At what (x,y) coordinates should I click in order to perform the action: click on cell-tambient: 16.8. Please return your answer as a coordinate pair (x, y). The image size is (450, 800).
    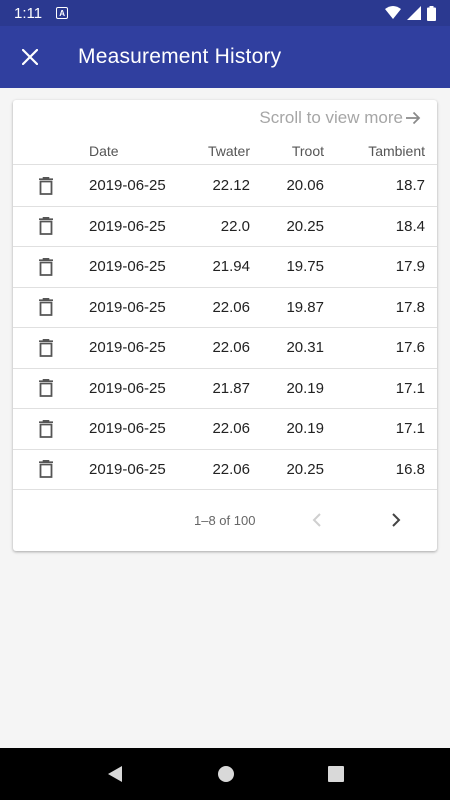
    Looking at the image, I should click on (410, 469).